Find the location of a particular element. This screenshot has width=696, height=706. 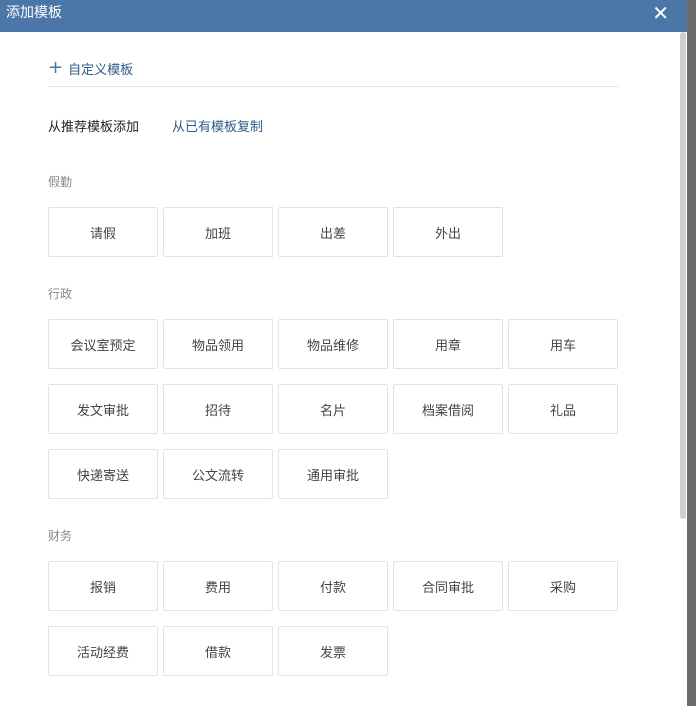

template-grid: 报销 费用 付款 合同审批 采购活动经费 借款 发票 is located at coordinates (335, 618).